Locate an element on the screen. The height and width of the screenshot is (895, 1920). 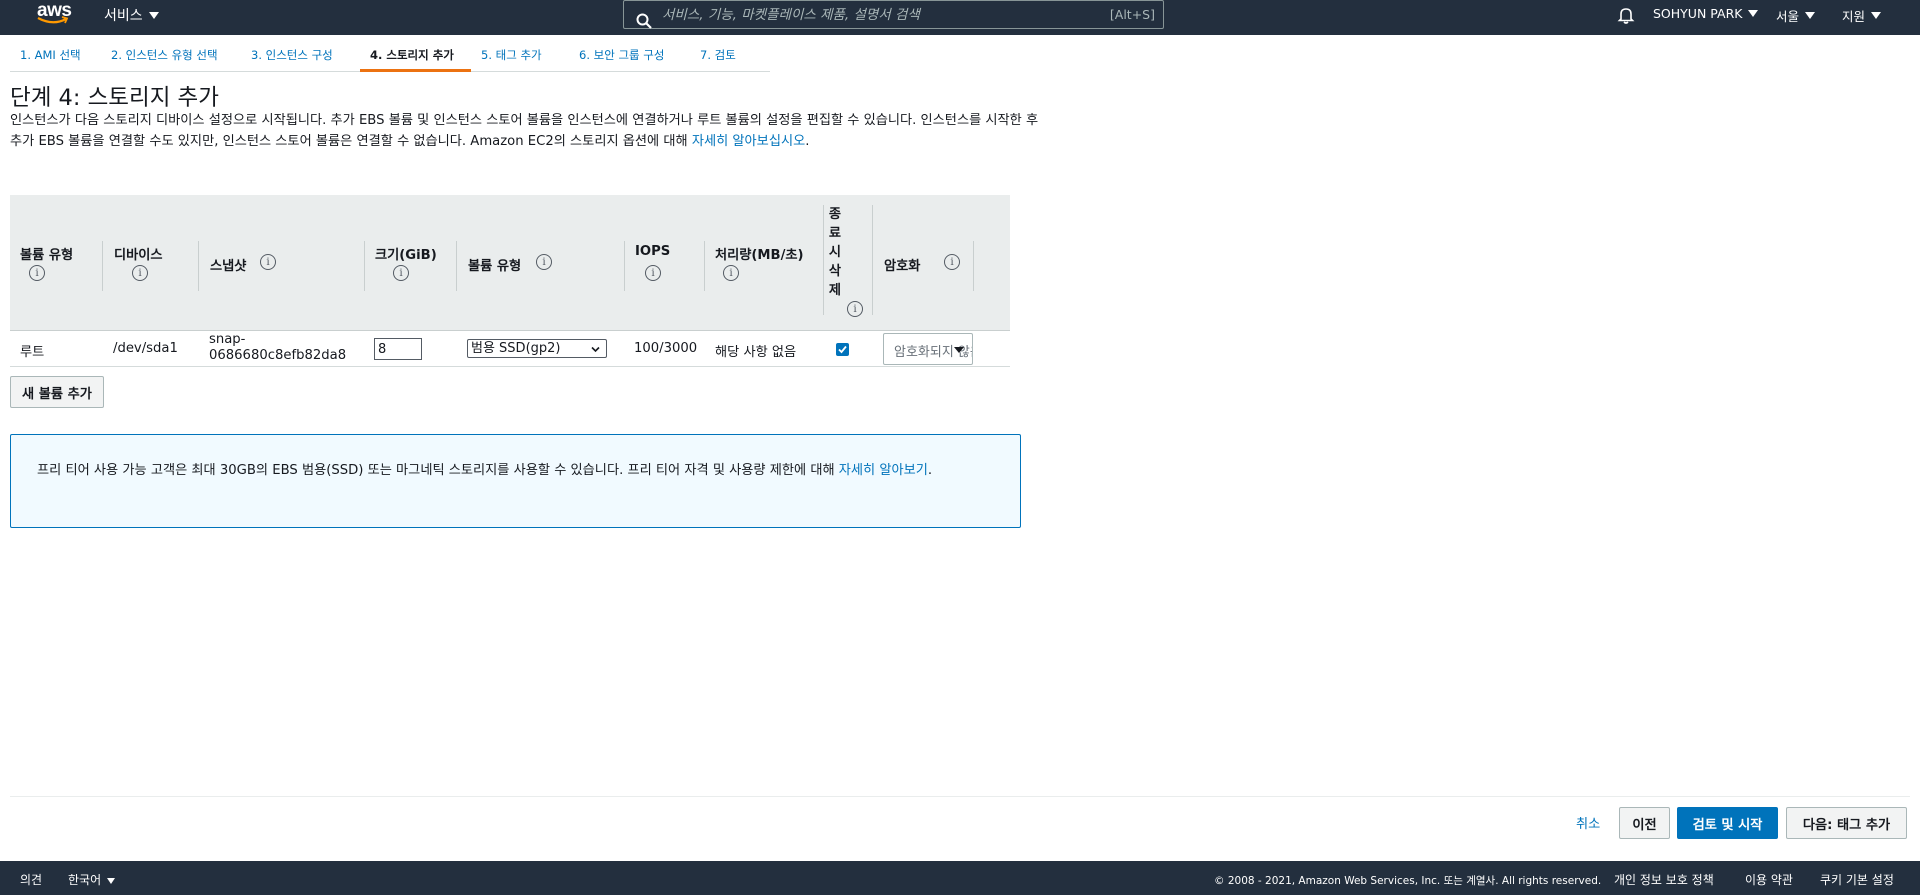
step-instance-type: 2. 인스턴스 유형 선택 is located at coordinates (171, 58).